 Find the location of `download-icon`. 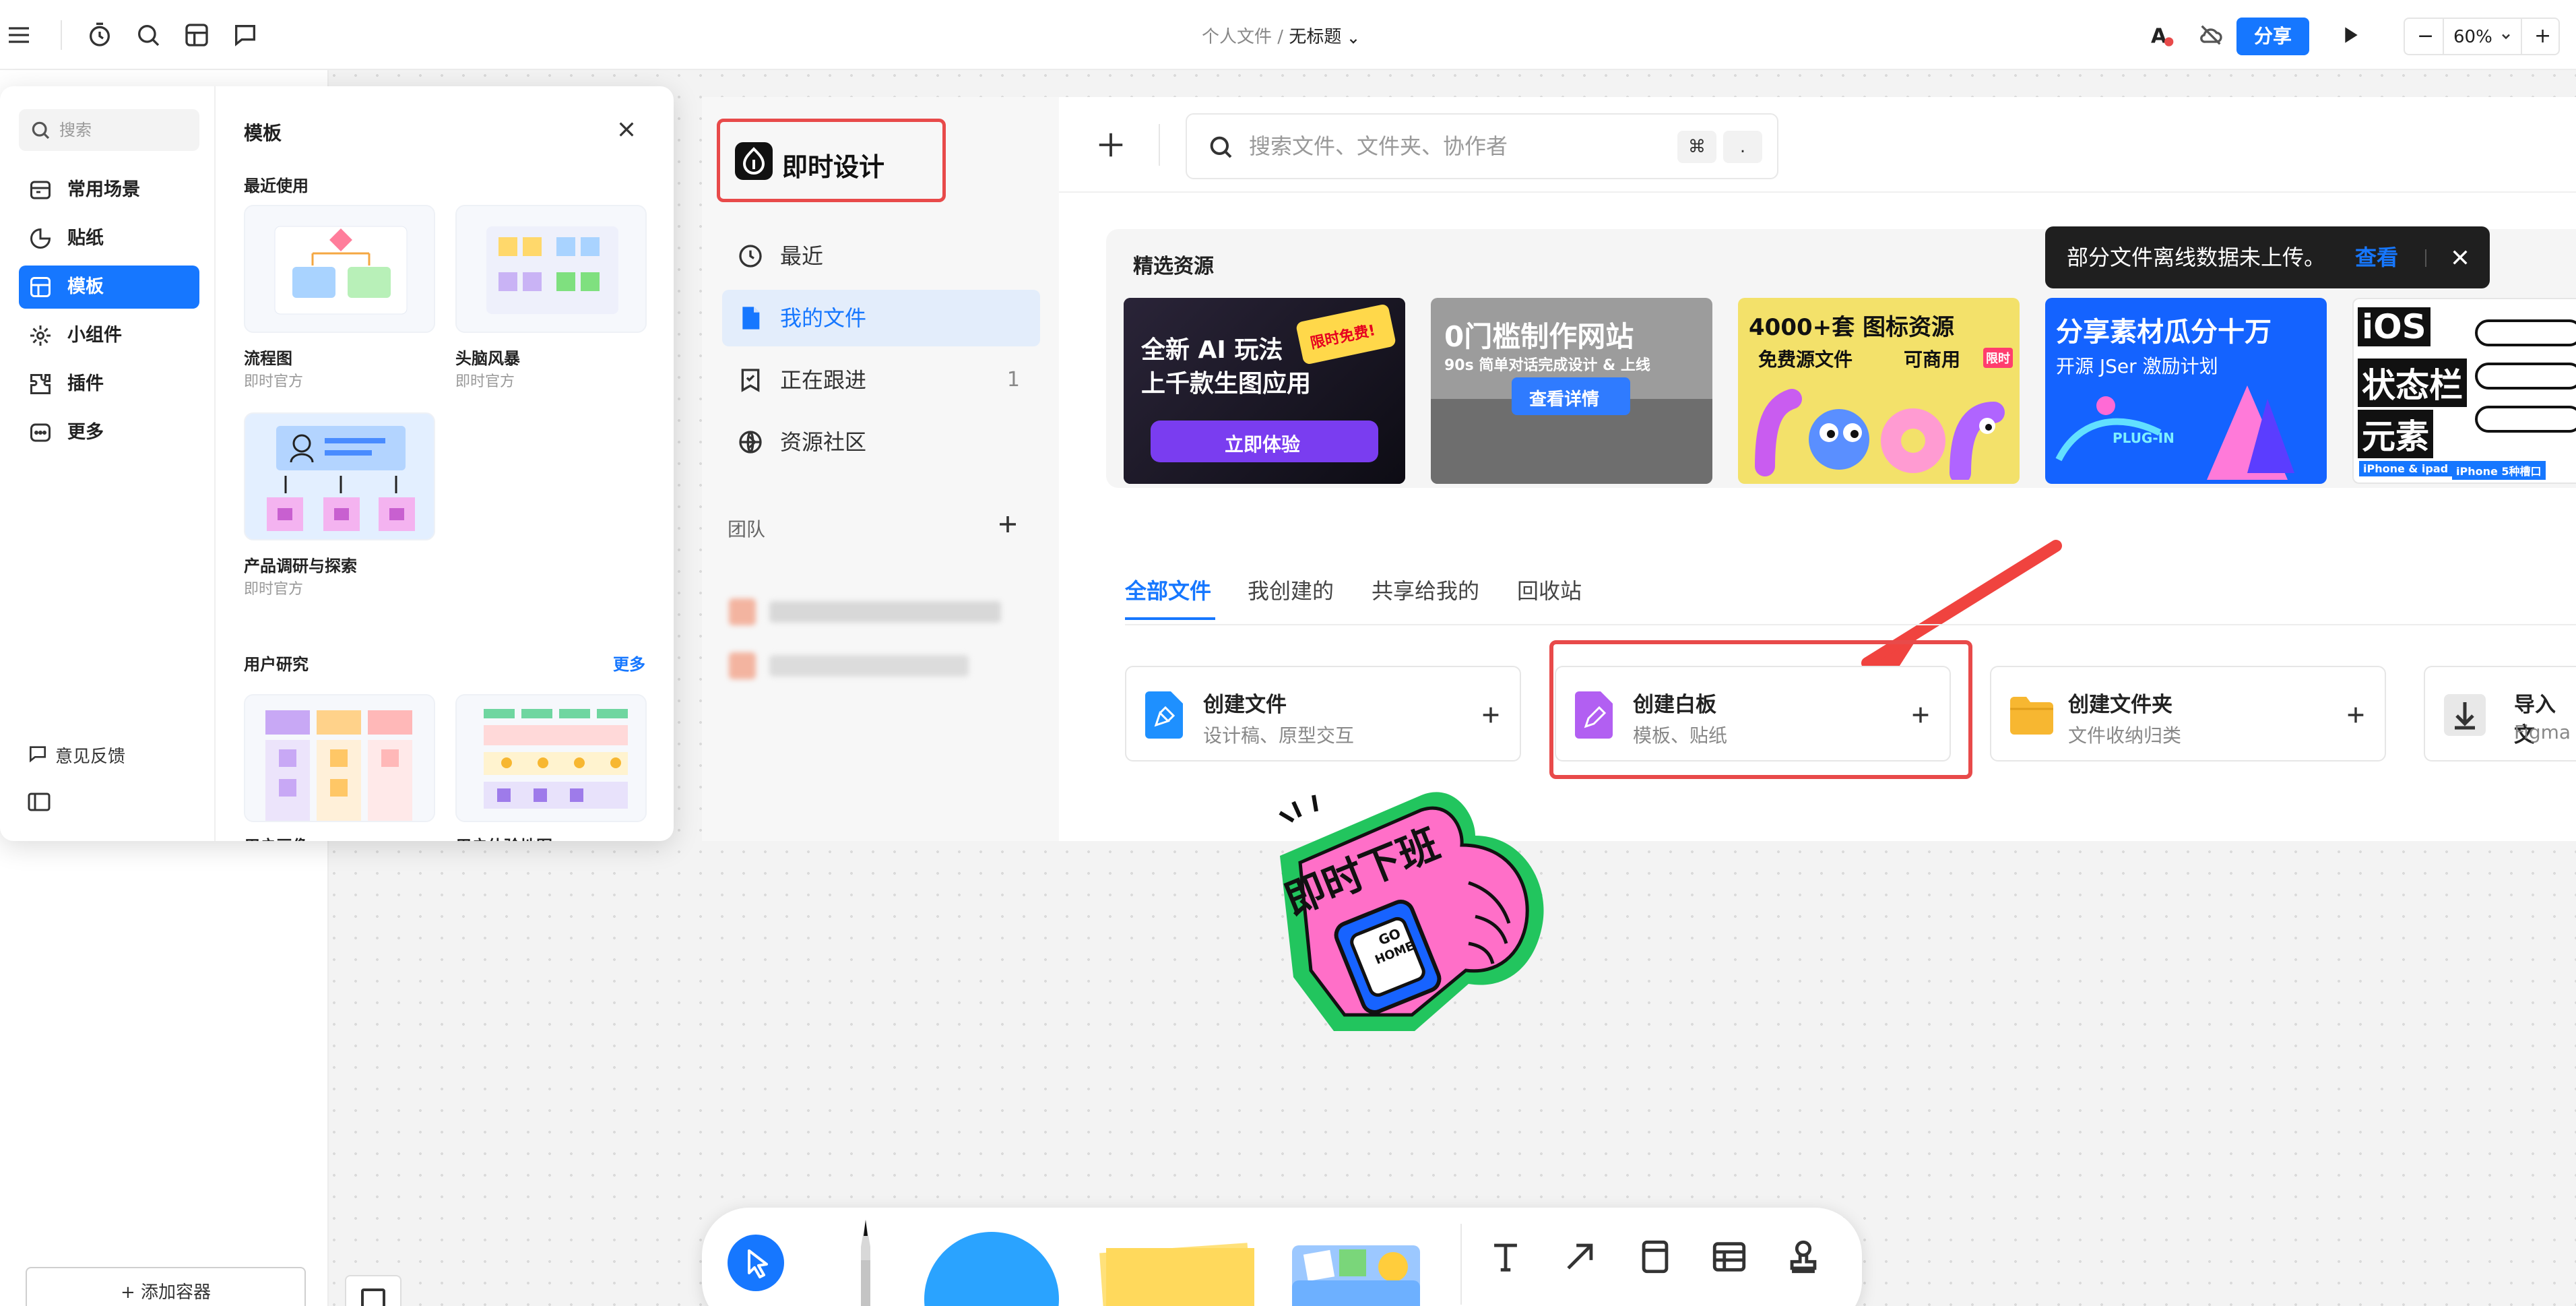

download-icon is located at coordinates (2465, 715).